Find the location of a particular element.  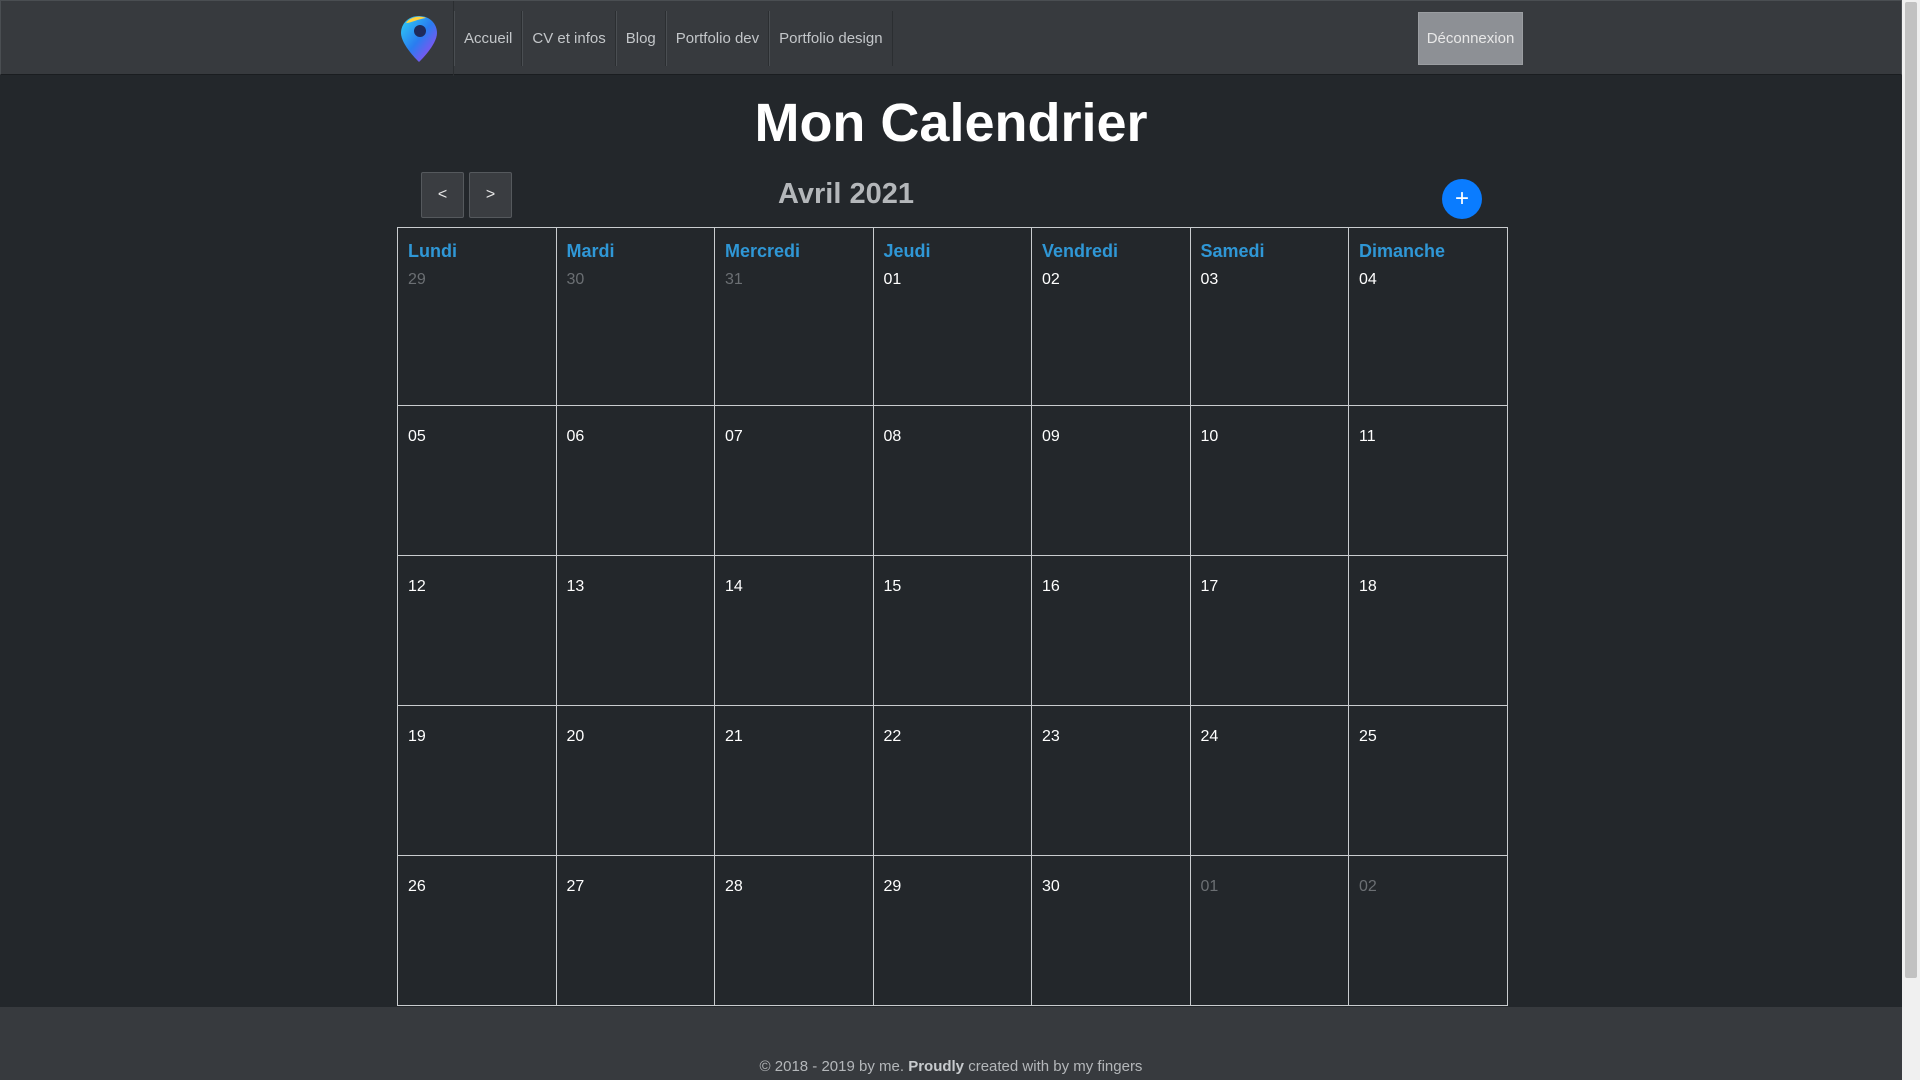

day-number: 27 is located at coordinates (575, 886).